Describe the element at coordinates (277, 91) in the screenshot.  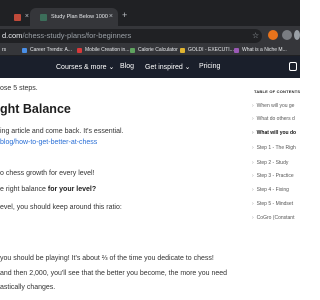
I see `toc-title: TABLE OF CONTENTS` at that location.